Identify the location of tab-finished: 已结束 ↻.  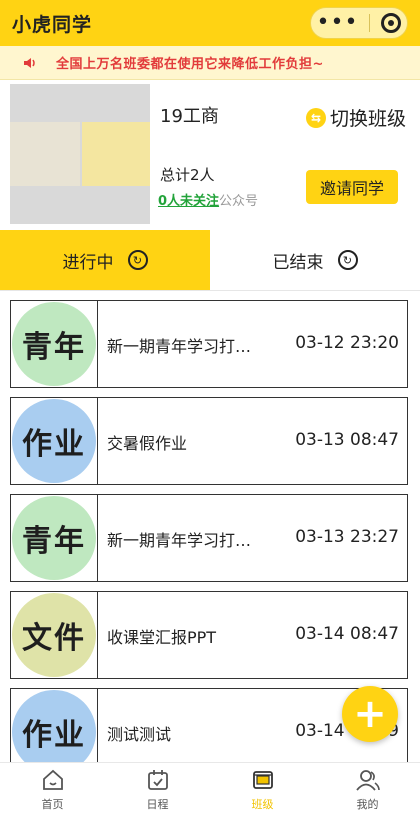
(315, 260).